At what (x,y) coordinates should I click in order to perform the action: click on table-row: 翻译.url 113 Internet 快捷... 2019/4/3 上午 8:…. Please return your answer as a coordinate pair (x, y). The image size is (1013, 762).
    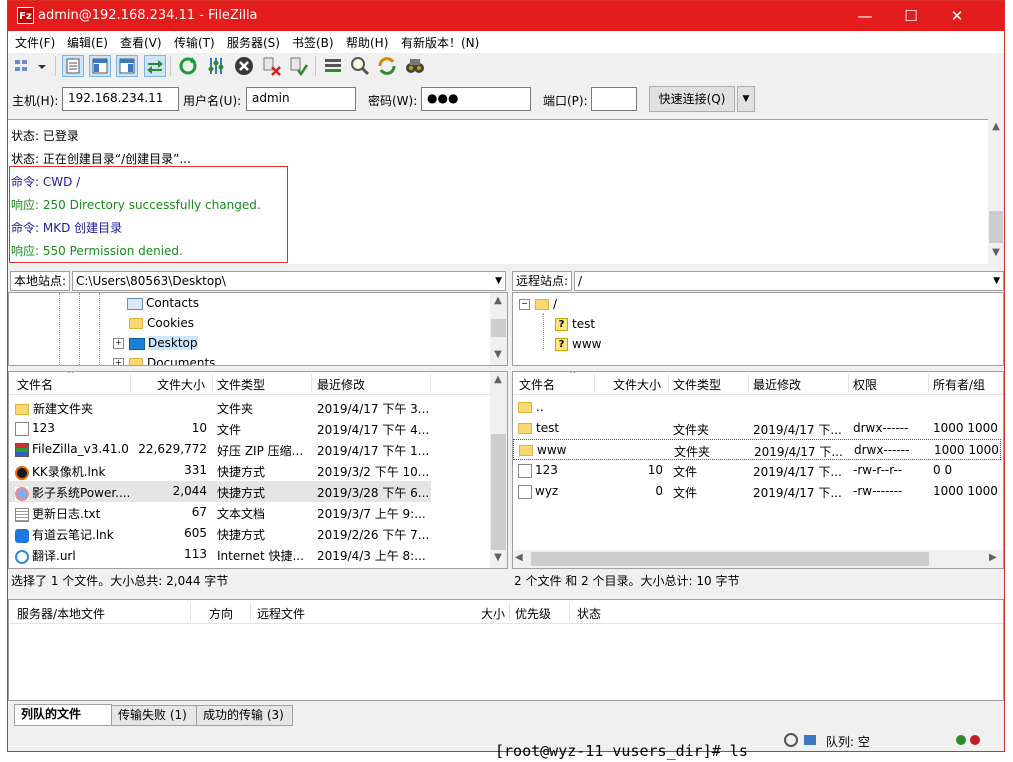
    Looking at the image, I should click on (249, 554).